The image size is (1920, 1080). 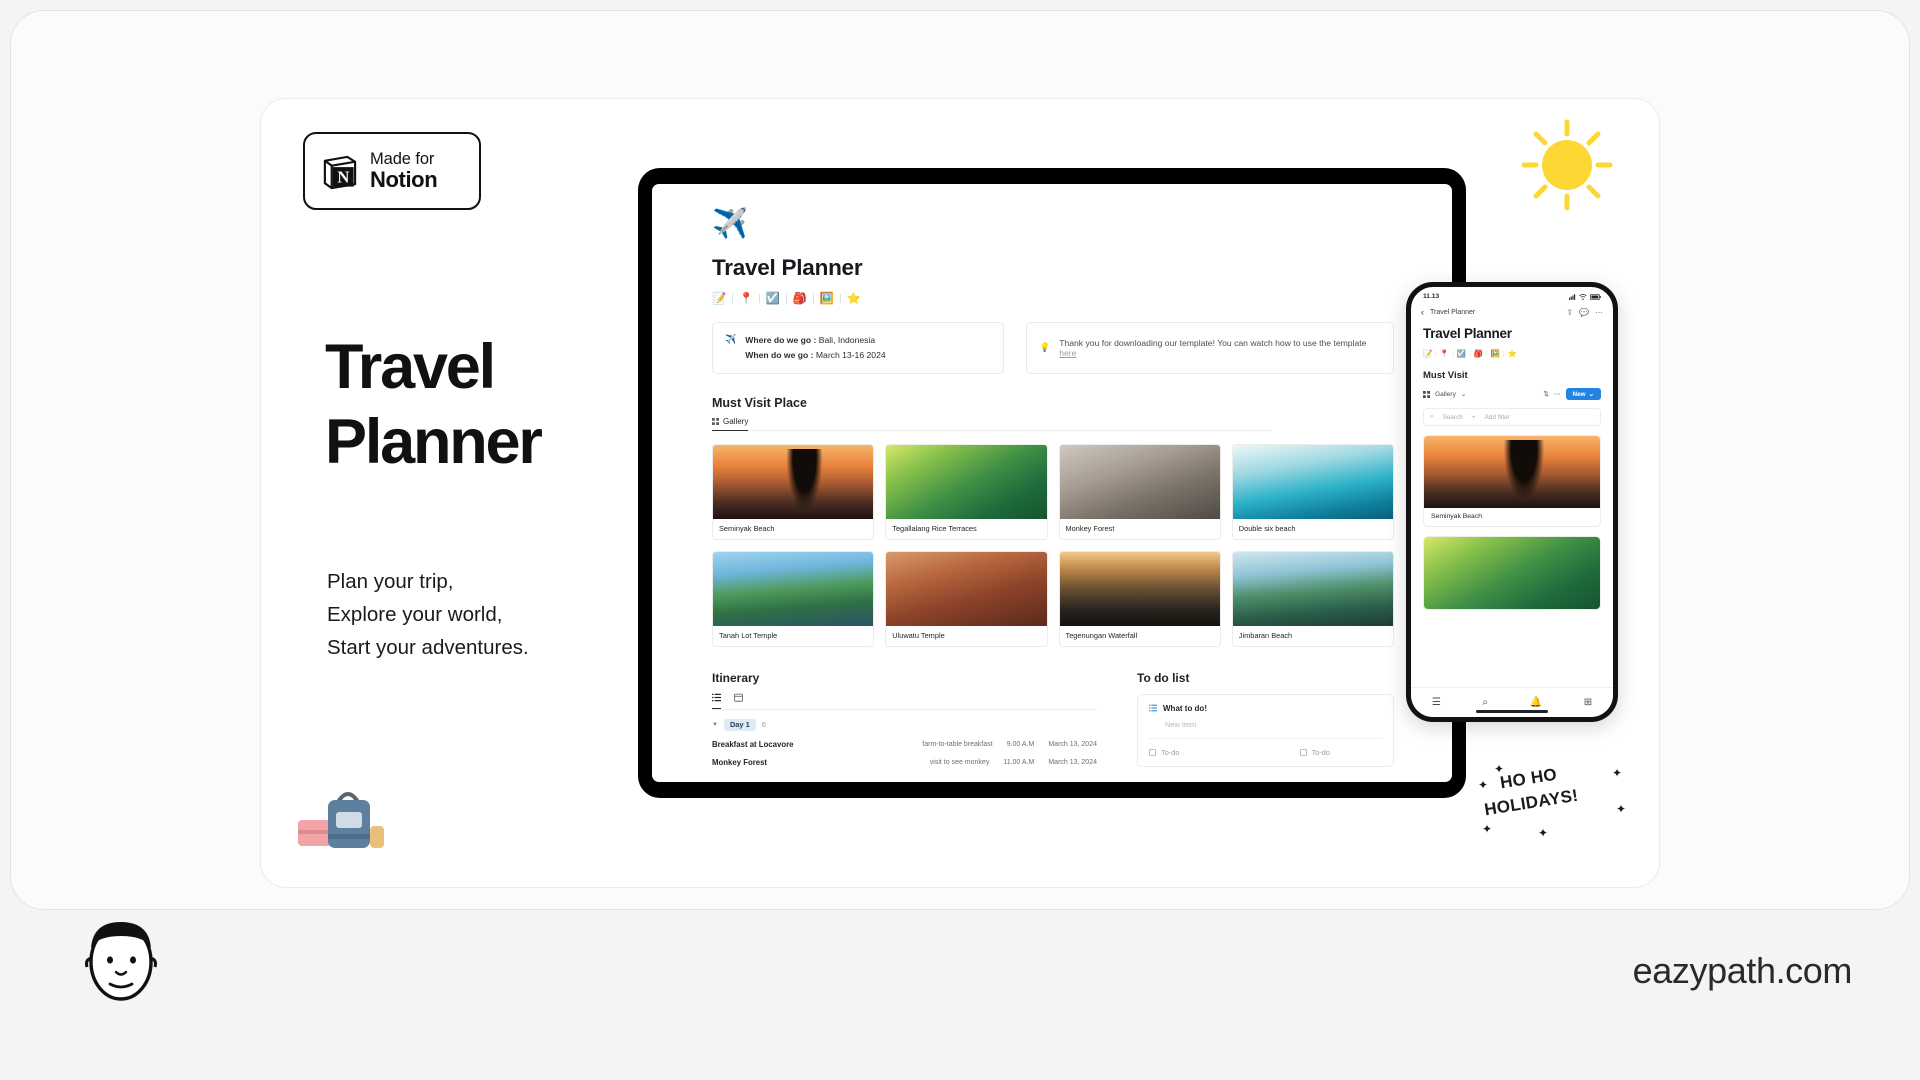 I want to click on gallery-card: Uluwatu Temple, so click(x=966, y=598).